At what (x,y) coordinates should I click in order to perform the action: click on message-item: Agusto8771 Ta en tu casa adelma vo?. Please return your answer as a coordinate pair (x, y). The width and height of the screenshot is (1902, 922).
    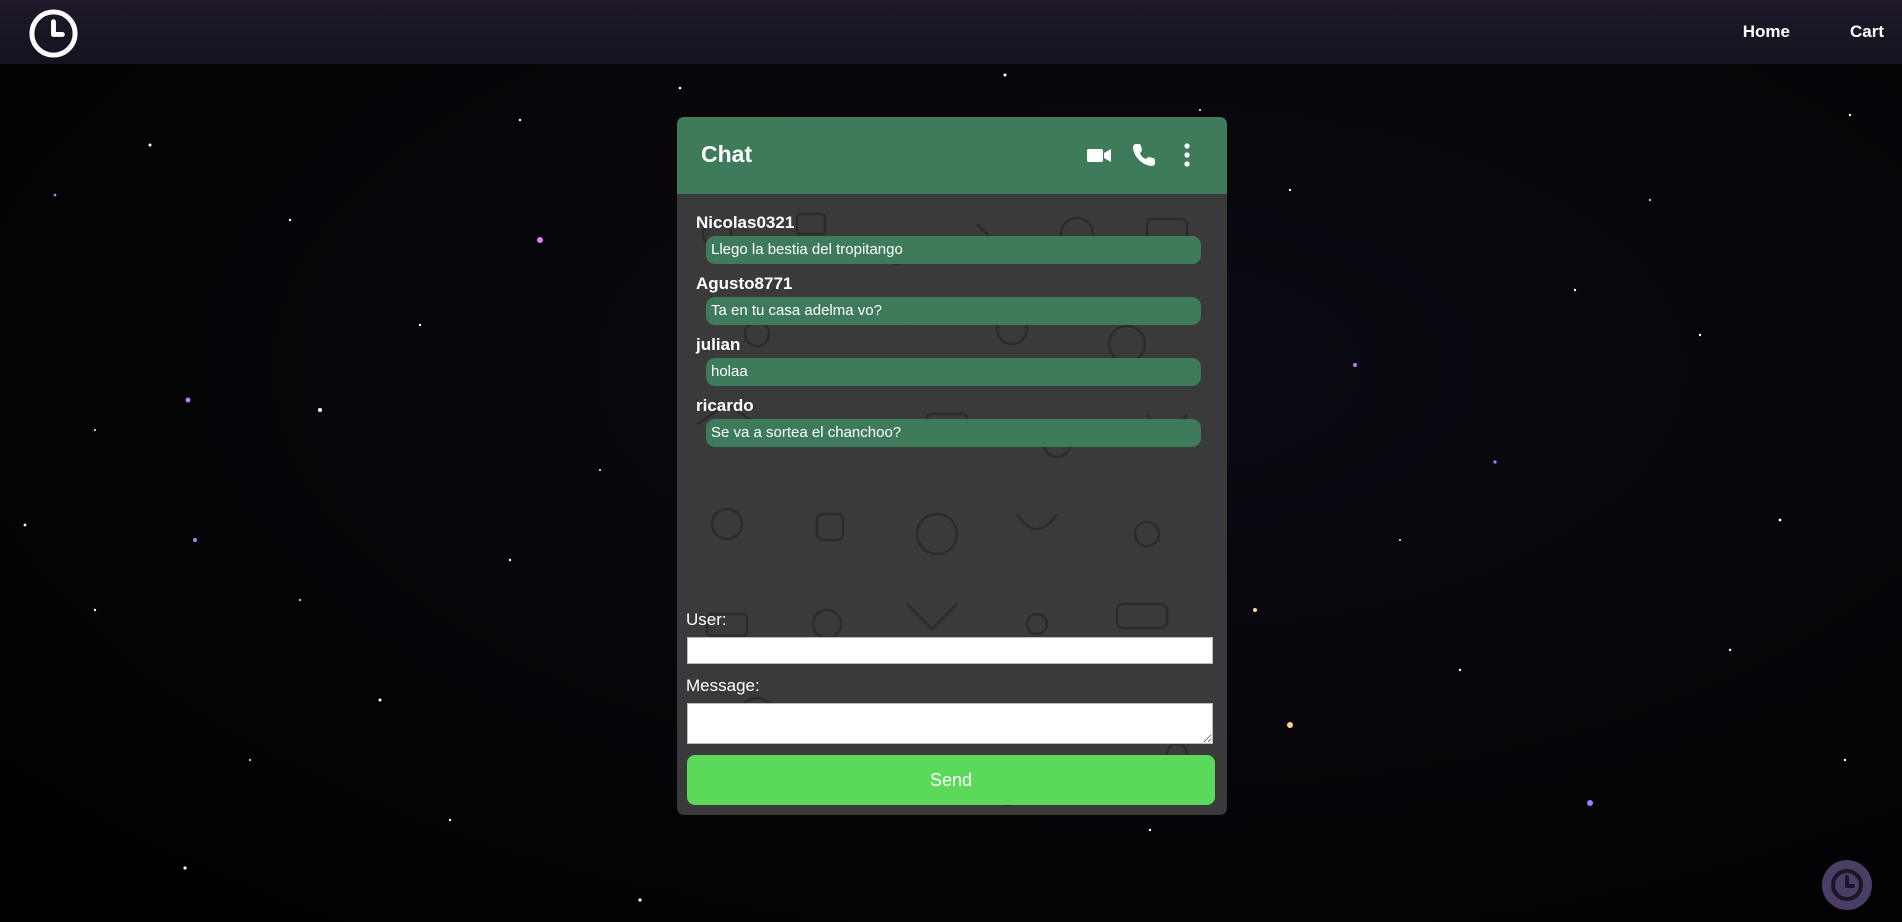
    Looking at the image, I should click on (951, 299).